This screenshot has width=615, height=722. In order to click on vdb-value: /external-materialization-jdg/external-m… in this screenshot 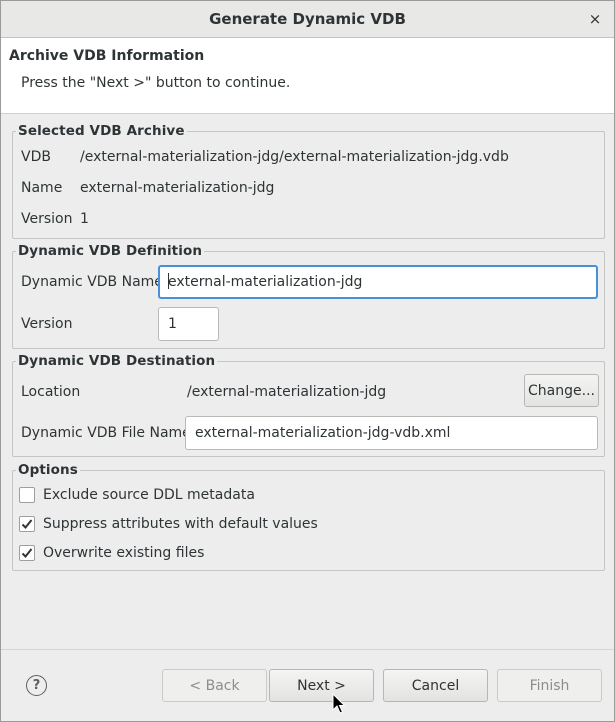, I will do `click(294, 157)`.